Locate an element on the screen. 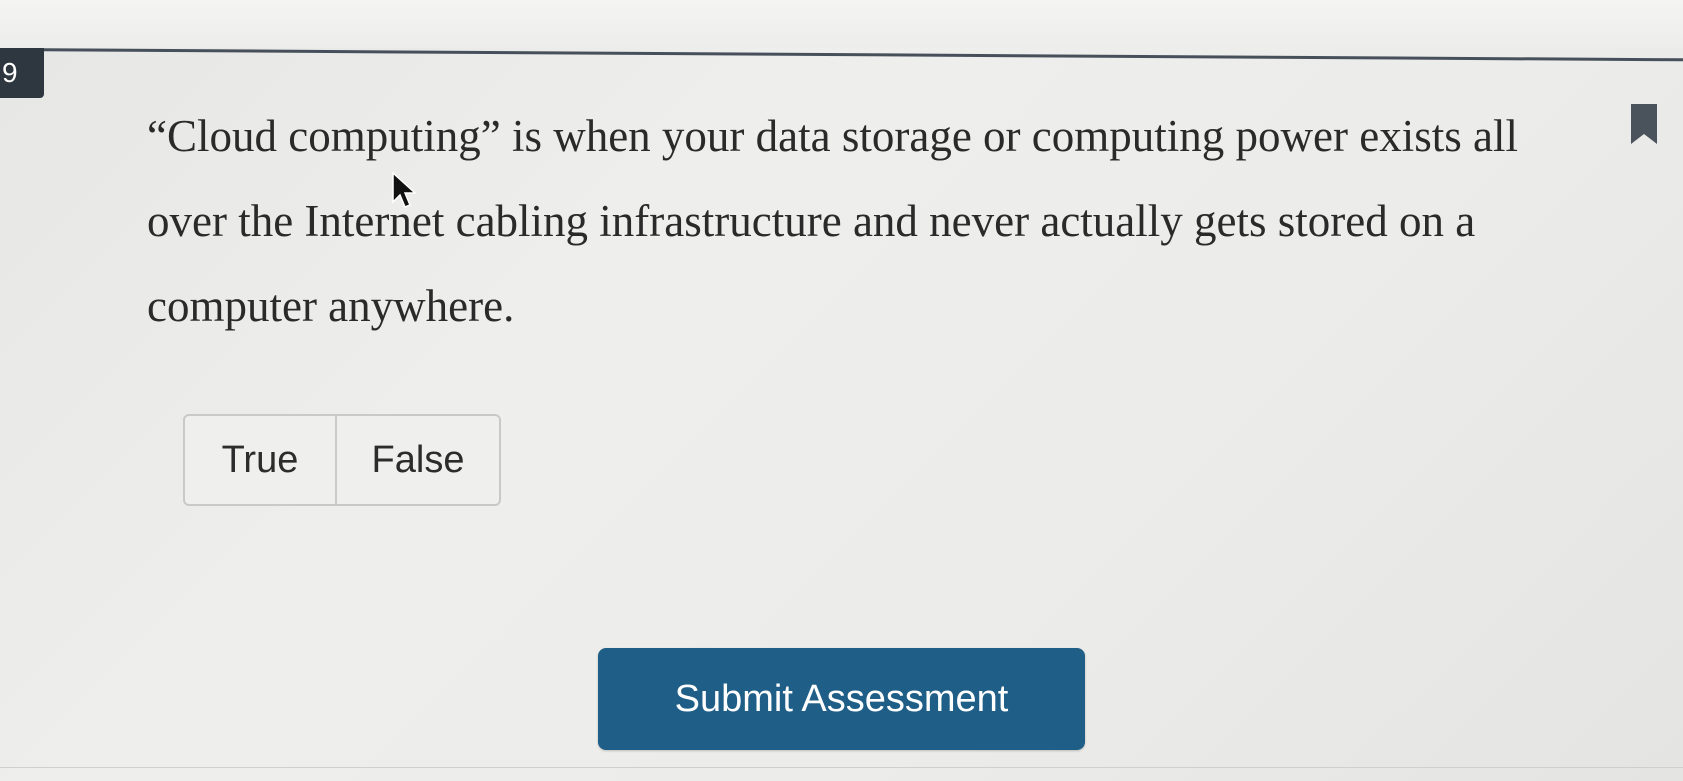 The height and width of the screenshot is (781, 1683). true-false-choice-group: True False is located at coordinates (342, 460).